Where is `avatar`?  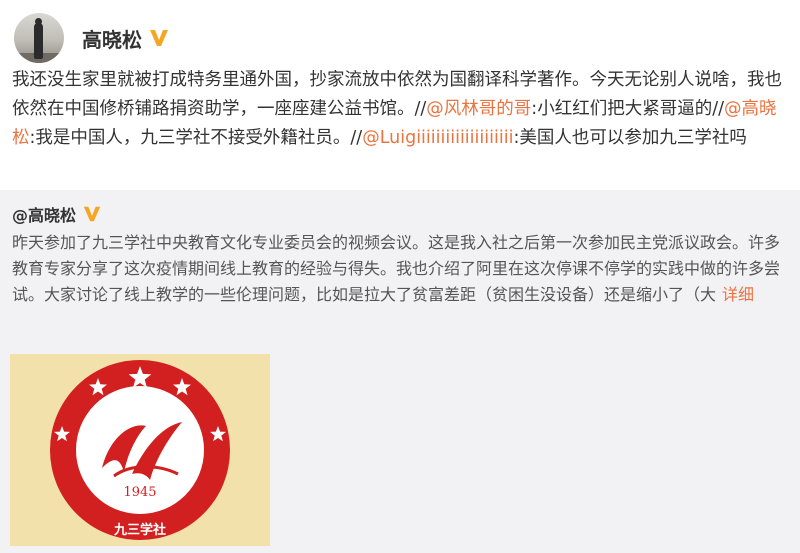
avatar is located at coordinates (39, 38).